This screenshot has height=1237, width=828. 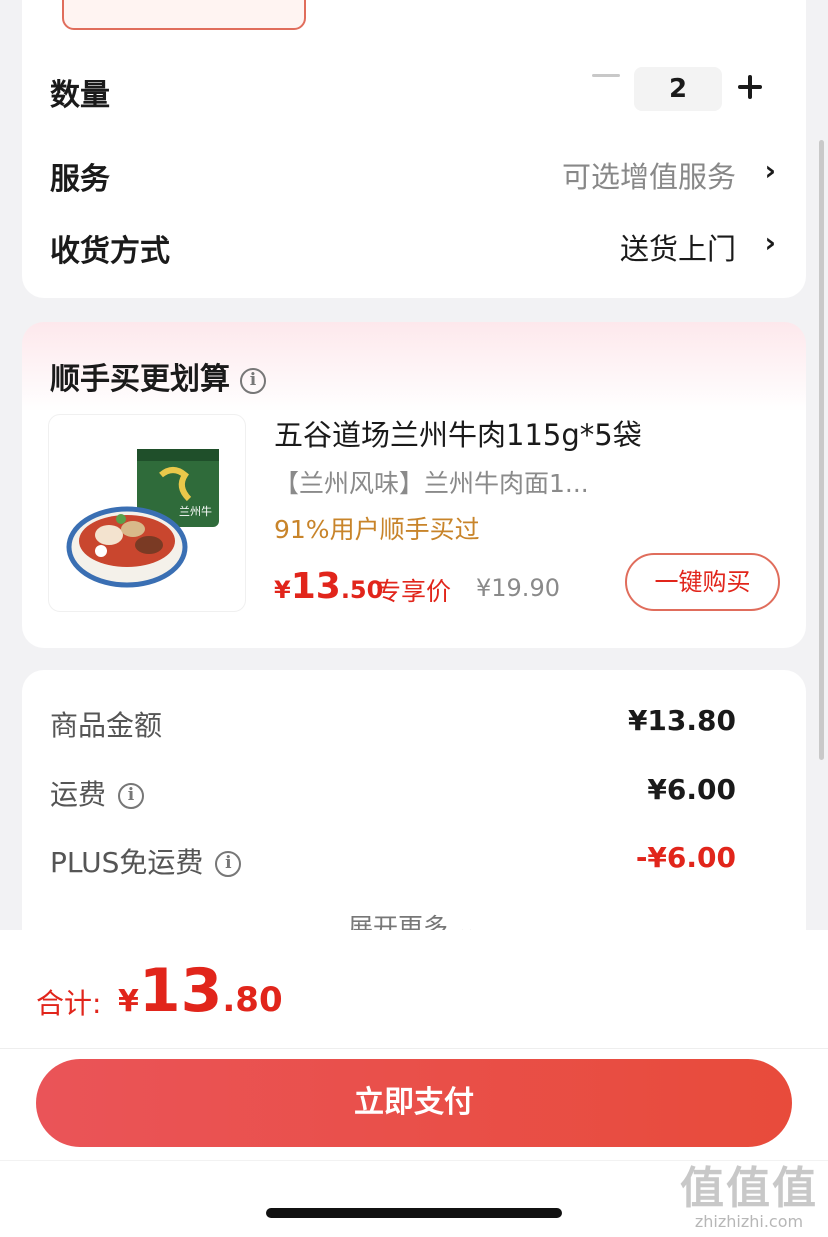 I want to click on total-integer: 13, so click(x=180, y=991).